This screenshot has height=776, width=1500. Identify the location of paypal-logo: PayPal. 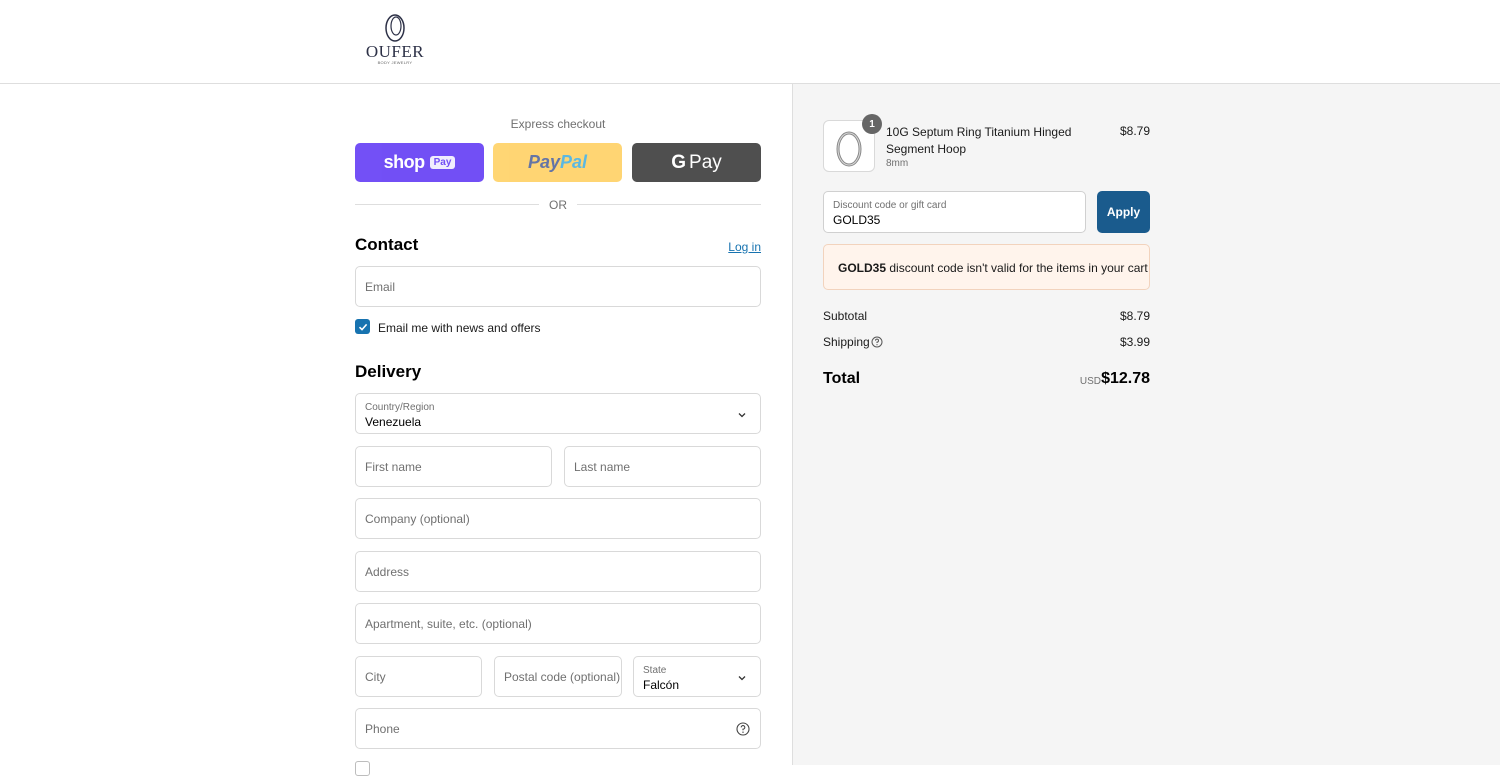
(557, 162).